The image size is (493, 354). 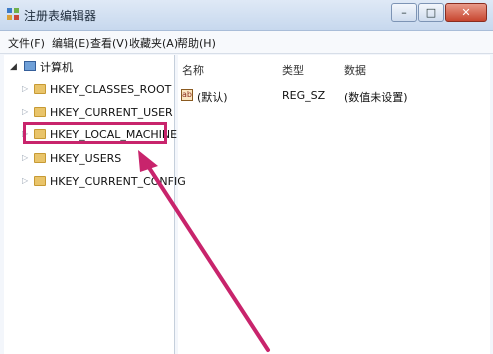 What do you see at coordinates (148, 161) in the screenshot?
I see `annotation-arrow-head` at bounding box center [148, 161].